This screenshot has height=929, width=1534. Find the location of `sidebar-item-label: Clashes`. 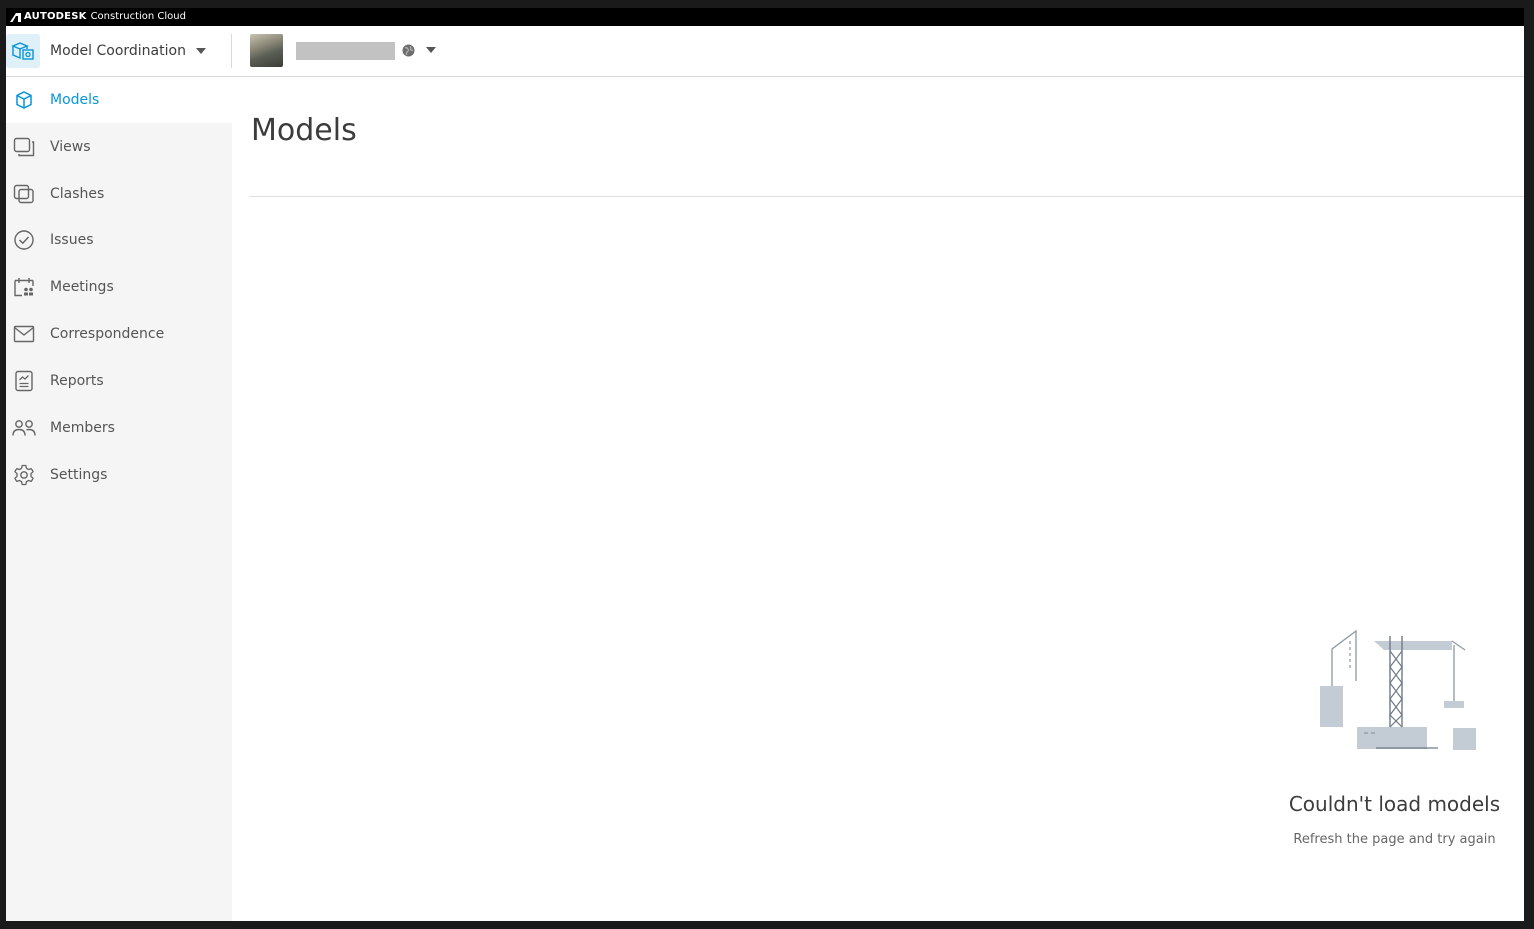

sidebar-item-label: Clashes is located at coordinates (77, 194).